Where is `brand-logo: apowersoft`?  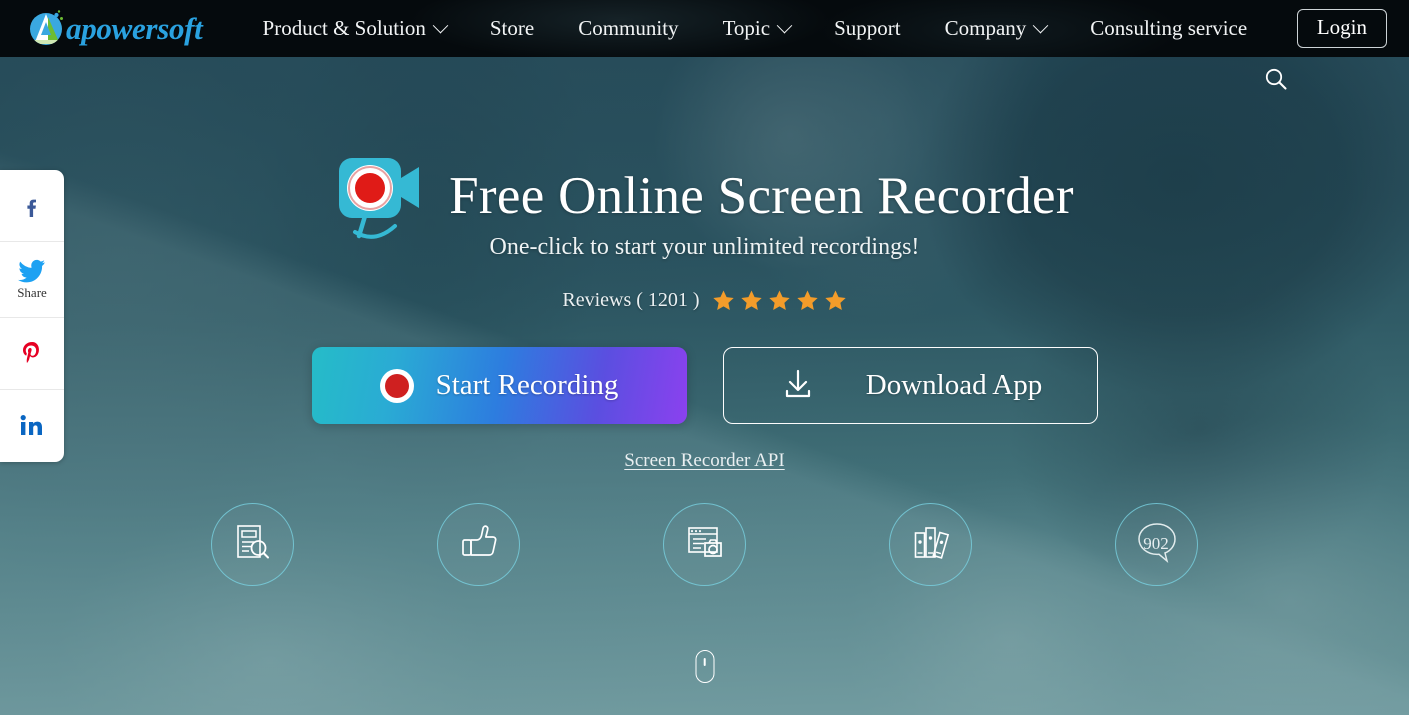
brand-logo: apowersoft is located at coordinates (114, 29).